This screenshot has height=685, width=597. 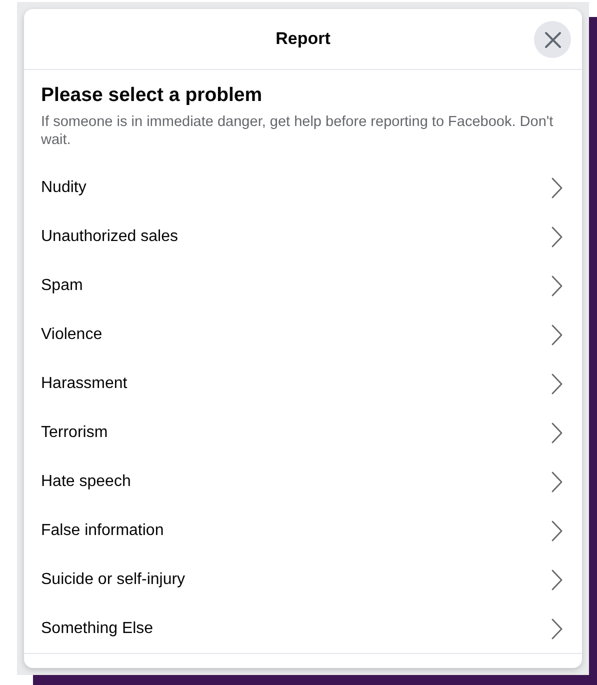 I want to click on problem-option: False information, so click(x=303, y=530).